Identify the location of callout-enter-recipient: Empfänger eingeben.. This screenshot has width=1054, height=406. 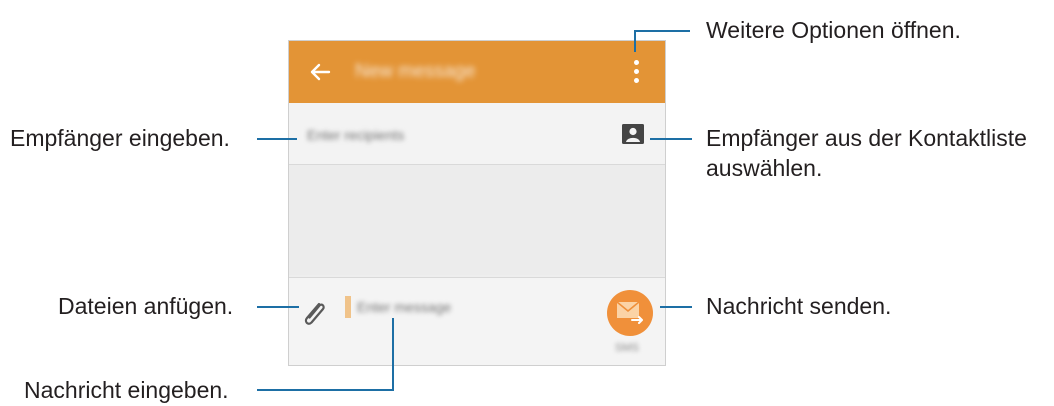
(120, 138).